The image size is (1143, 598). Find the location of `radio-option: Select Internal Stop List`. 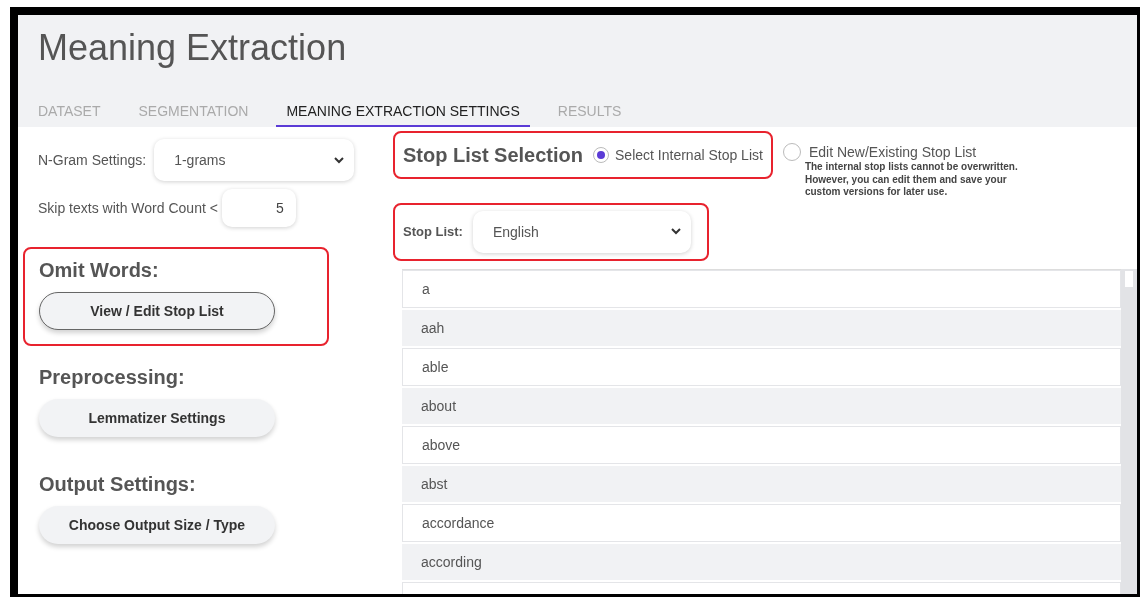

radio-option: Select Internal Stop List is located at coordinates (678, 155).